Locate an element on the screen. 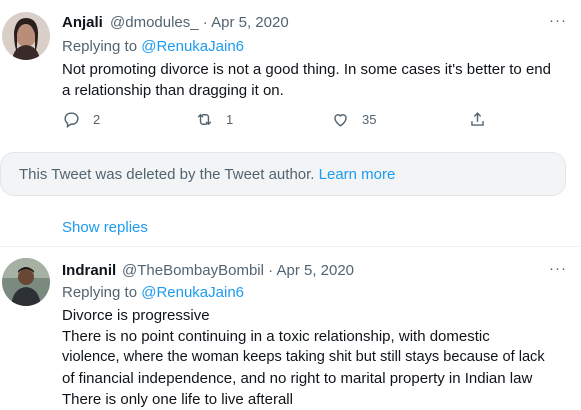  retweet-icon is located at coordinates (204, 119).